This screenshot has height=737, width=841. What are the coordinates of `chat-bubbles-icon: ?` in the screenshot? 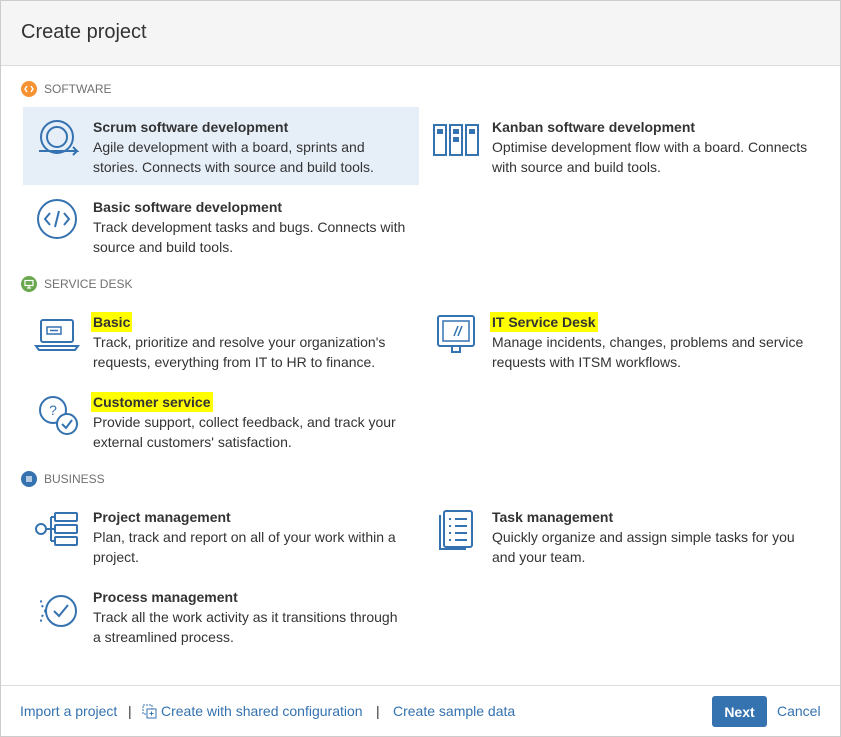 It's located at (58, 415).